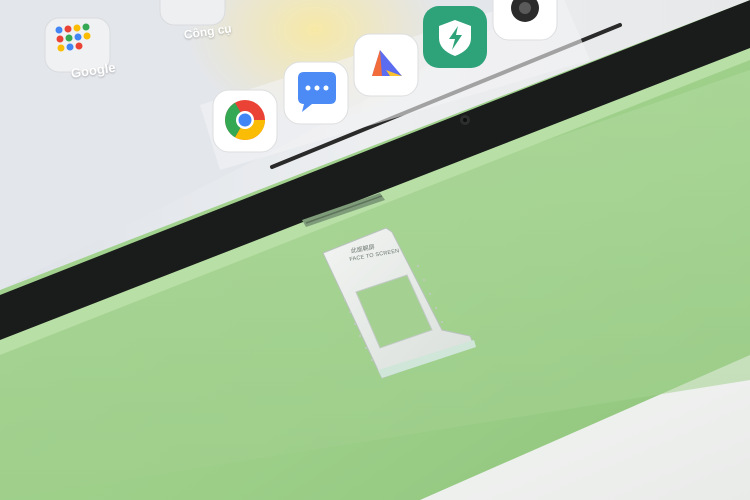 Image resolution: width=750 pixels, height=500 pixels. What do you see at coordinates (316, 93) in the screenshot?
I see `messages-icon` at bounding box center [316, 93].